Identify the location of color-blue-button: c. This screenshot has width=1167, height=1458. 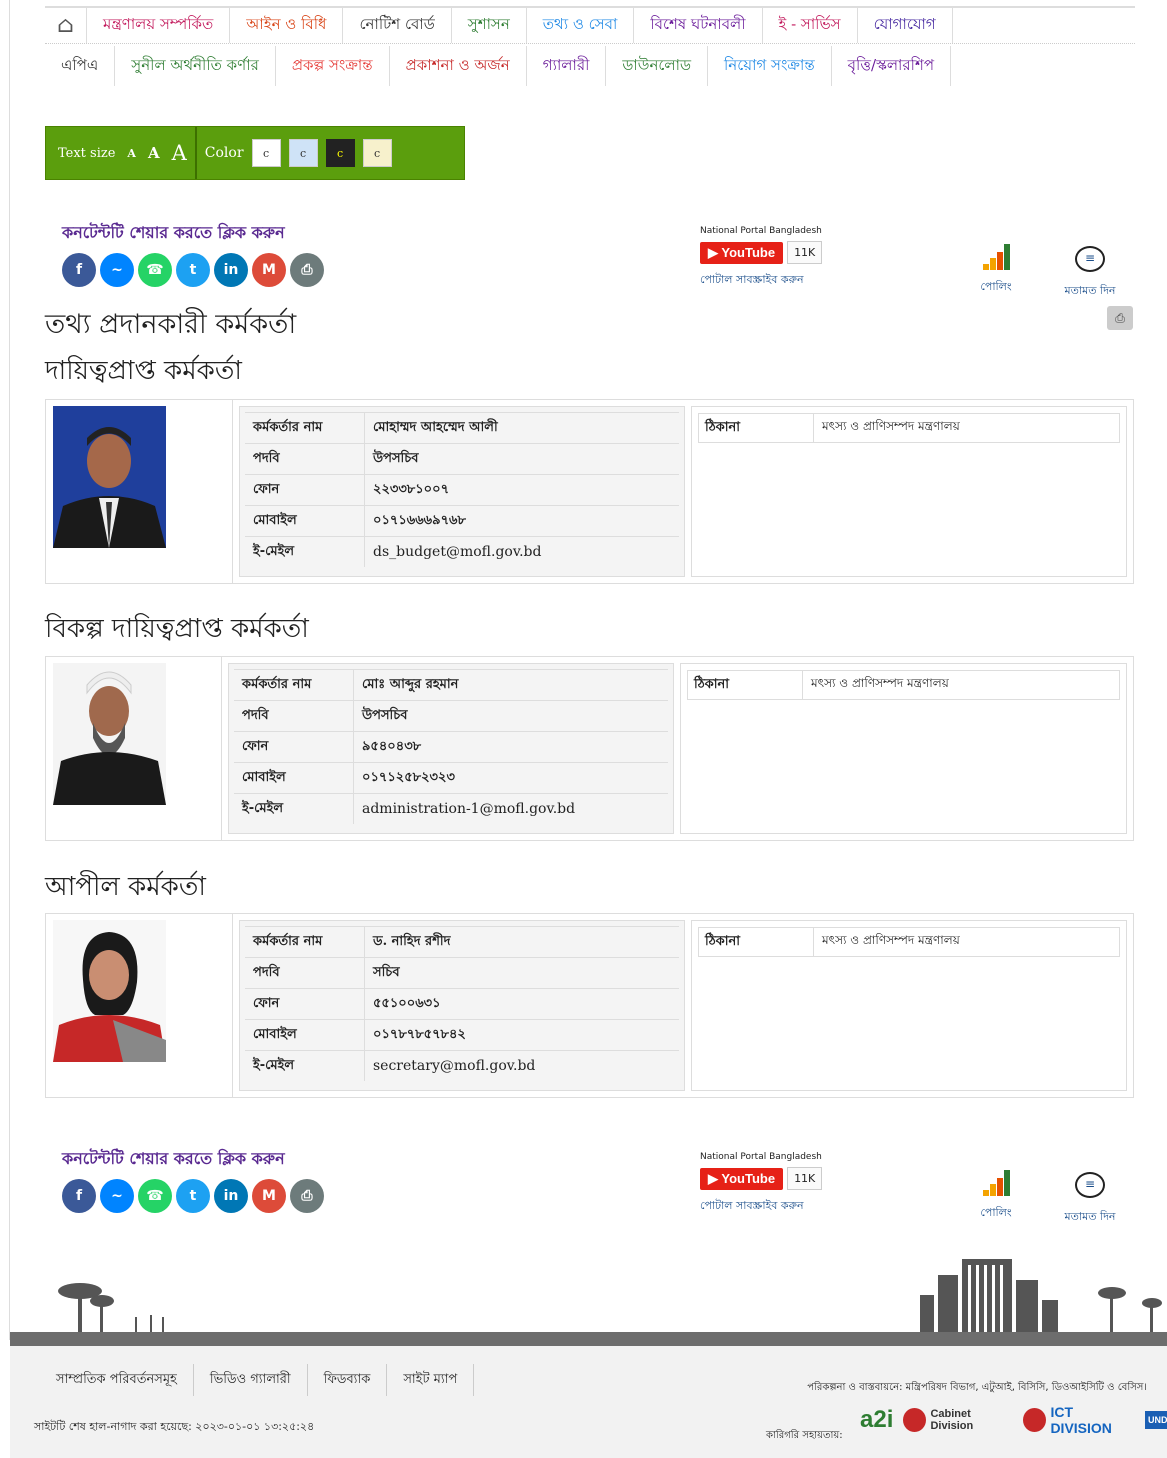
(303, 153).